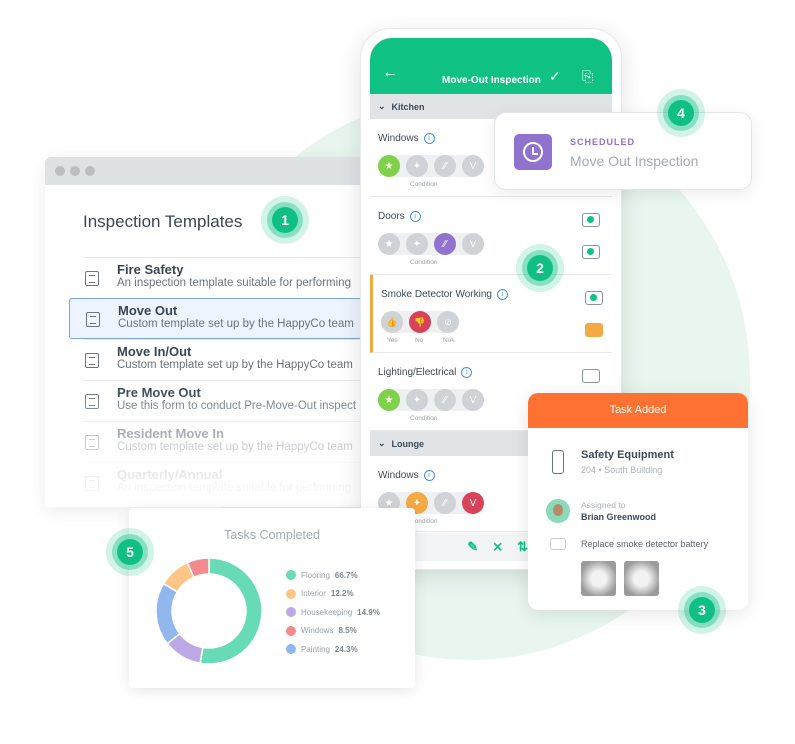 The image size is (795, 744). Describe the element at coordinates (203, 171) in the screenshot. I see `window-titlebar` at that location.